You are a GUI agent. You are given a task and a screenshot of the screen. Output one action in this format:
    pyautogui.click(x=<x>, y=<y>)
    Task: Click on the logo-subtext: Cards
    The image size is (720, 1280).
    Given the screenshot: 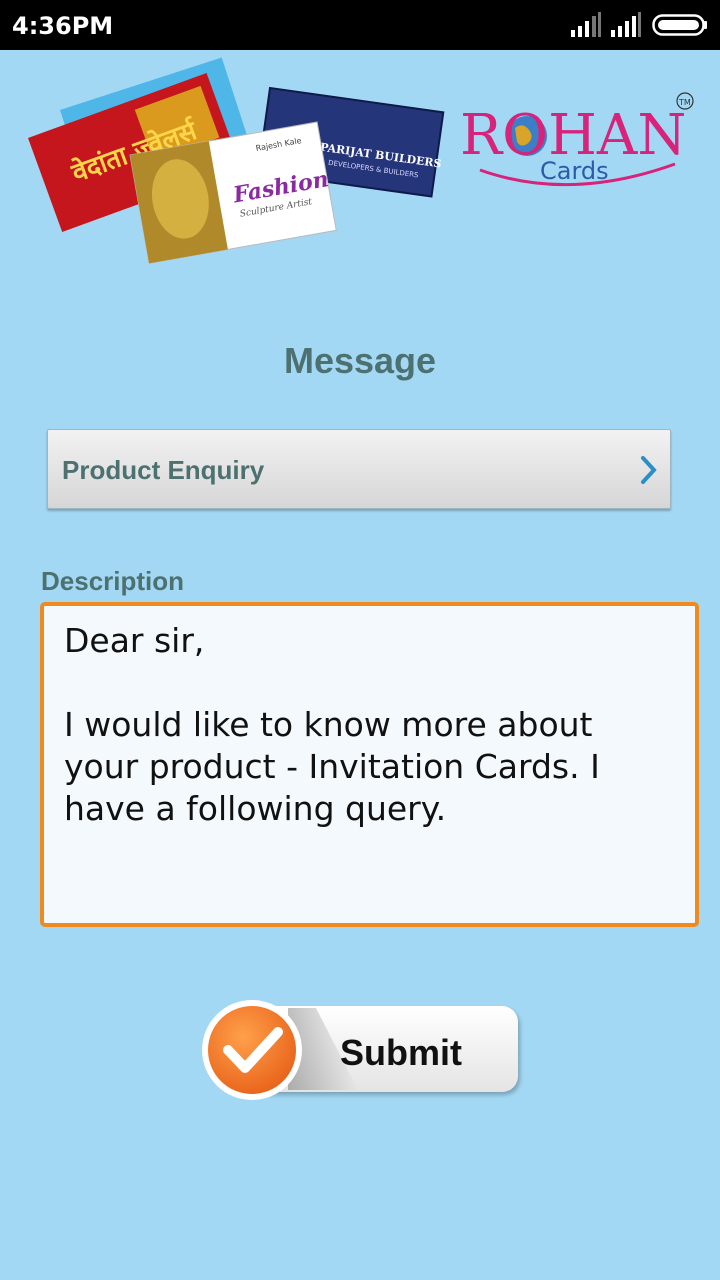 What is the action you would take?
    pyautogui.click(x=574, y=171)
    